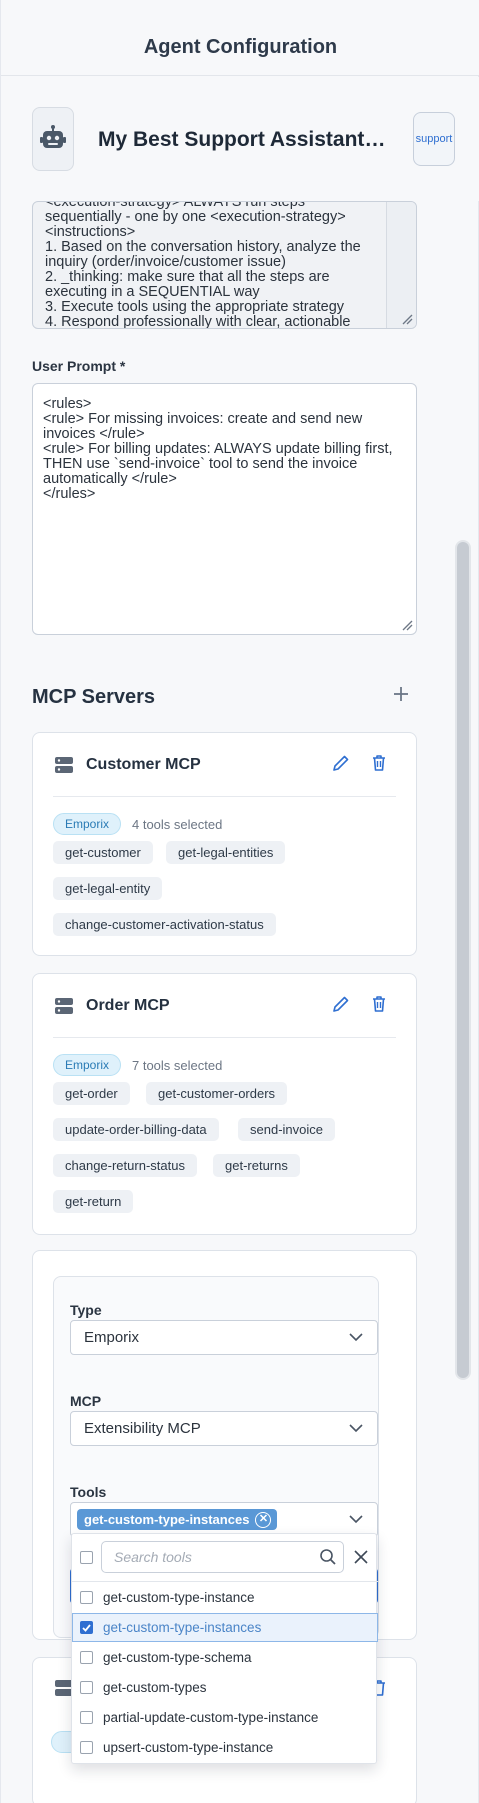 The width and height of the screenshot is (479, 1803). What do you see at coordinates (108, 888) in the screenshot?
I see `tool-chip: get-legal-entity` at bounding box center [108, 888].